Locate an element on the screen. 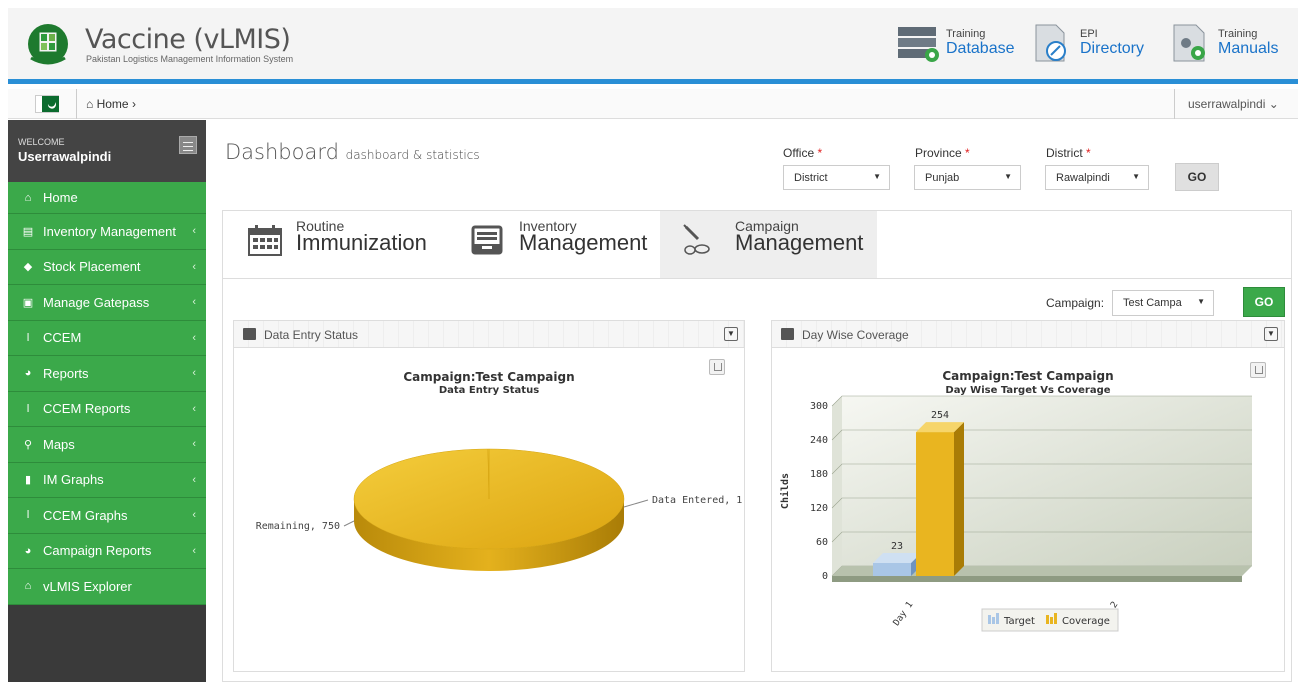 The height and width of the screenshot is (682, 1298). sidebar-item-ccem-graphs: ǀ CCEM Graphs ‹ is located at coordinates (107, 516).